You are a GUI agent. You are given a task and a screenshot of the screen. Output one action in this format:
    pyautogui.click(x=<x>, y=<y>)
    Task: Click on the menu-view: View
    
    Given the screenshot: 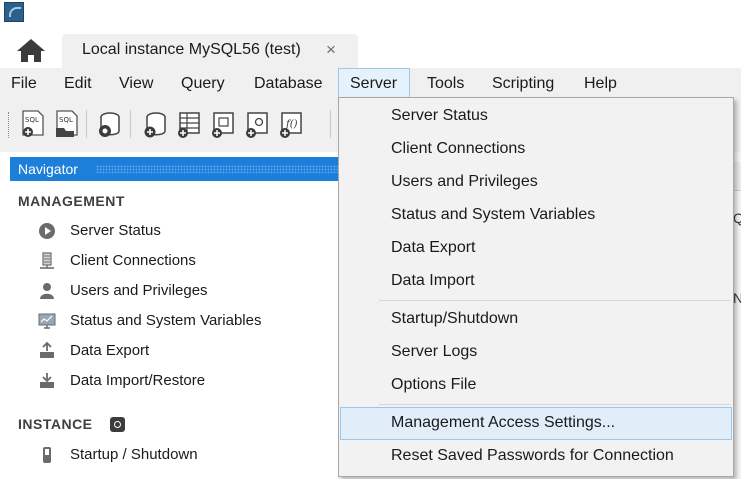 What is the action you would take?
    pyautogui.click(x=136, y=84)
    